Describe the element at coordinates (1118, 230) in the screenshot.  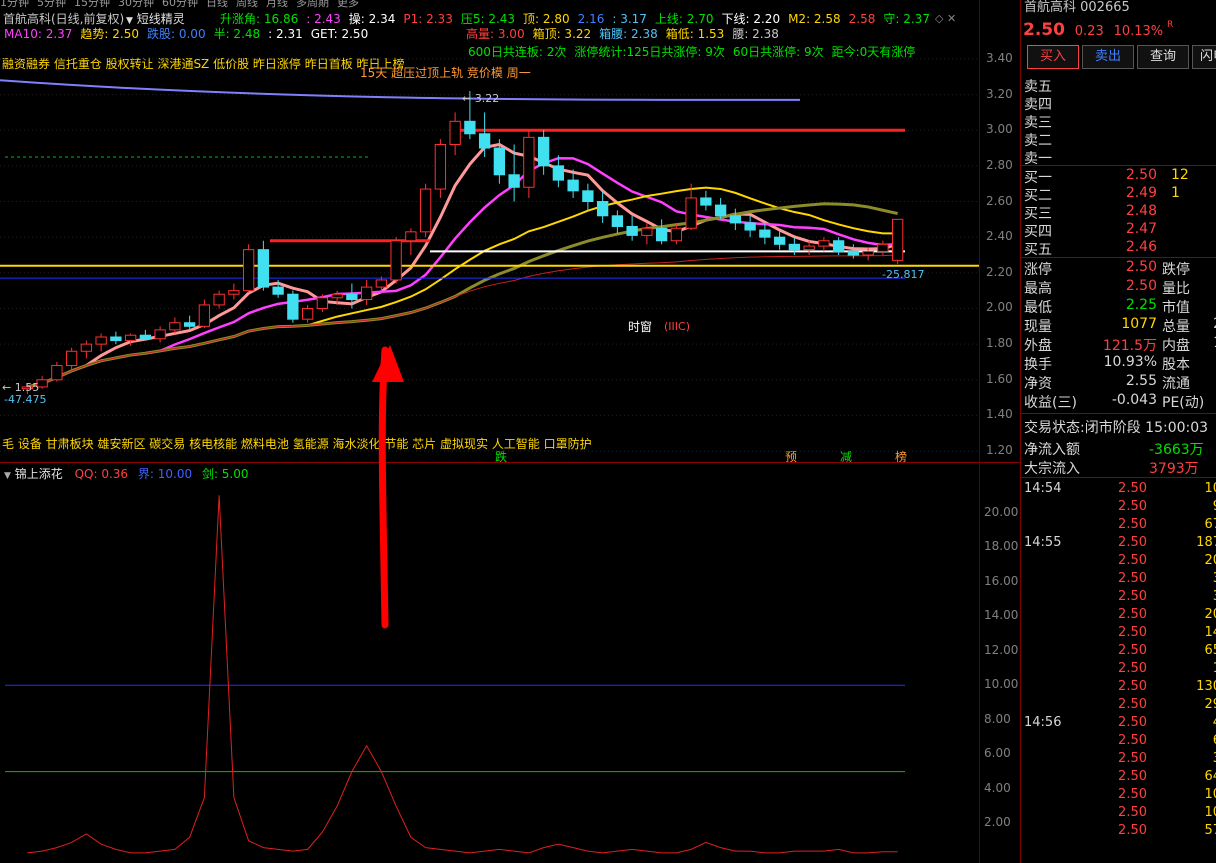
I see `bid-row: 买四 2.47` at that location.